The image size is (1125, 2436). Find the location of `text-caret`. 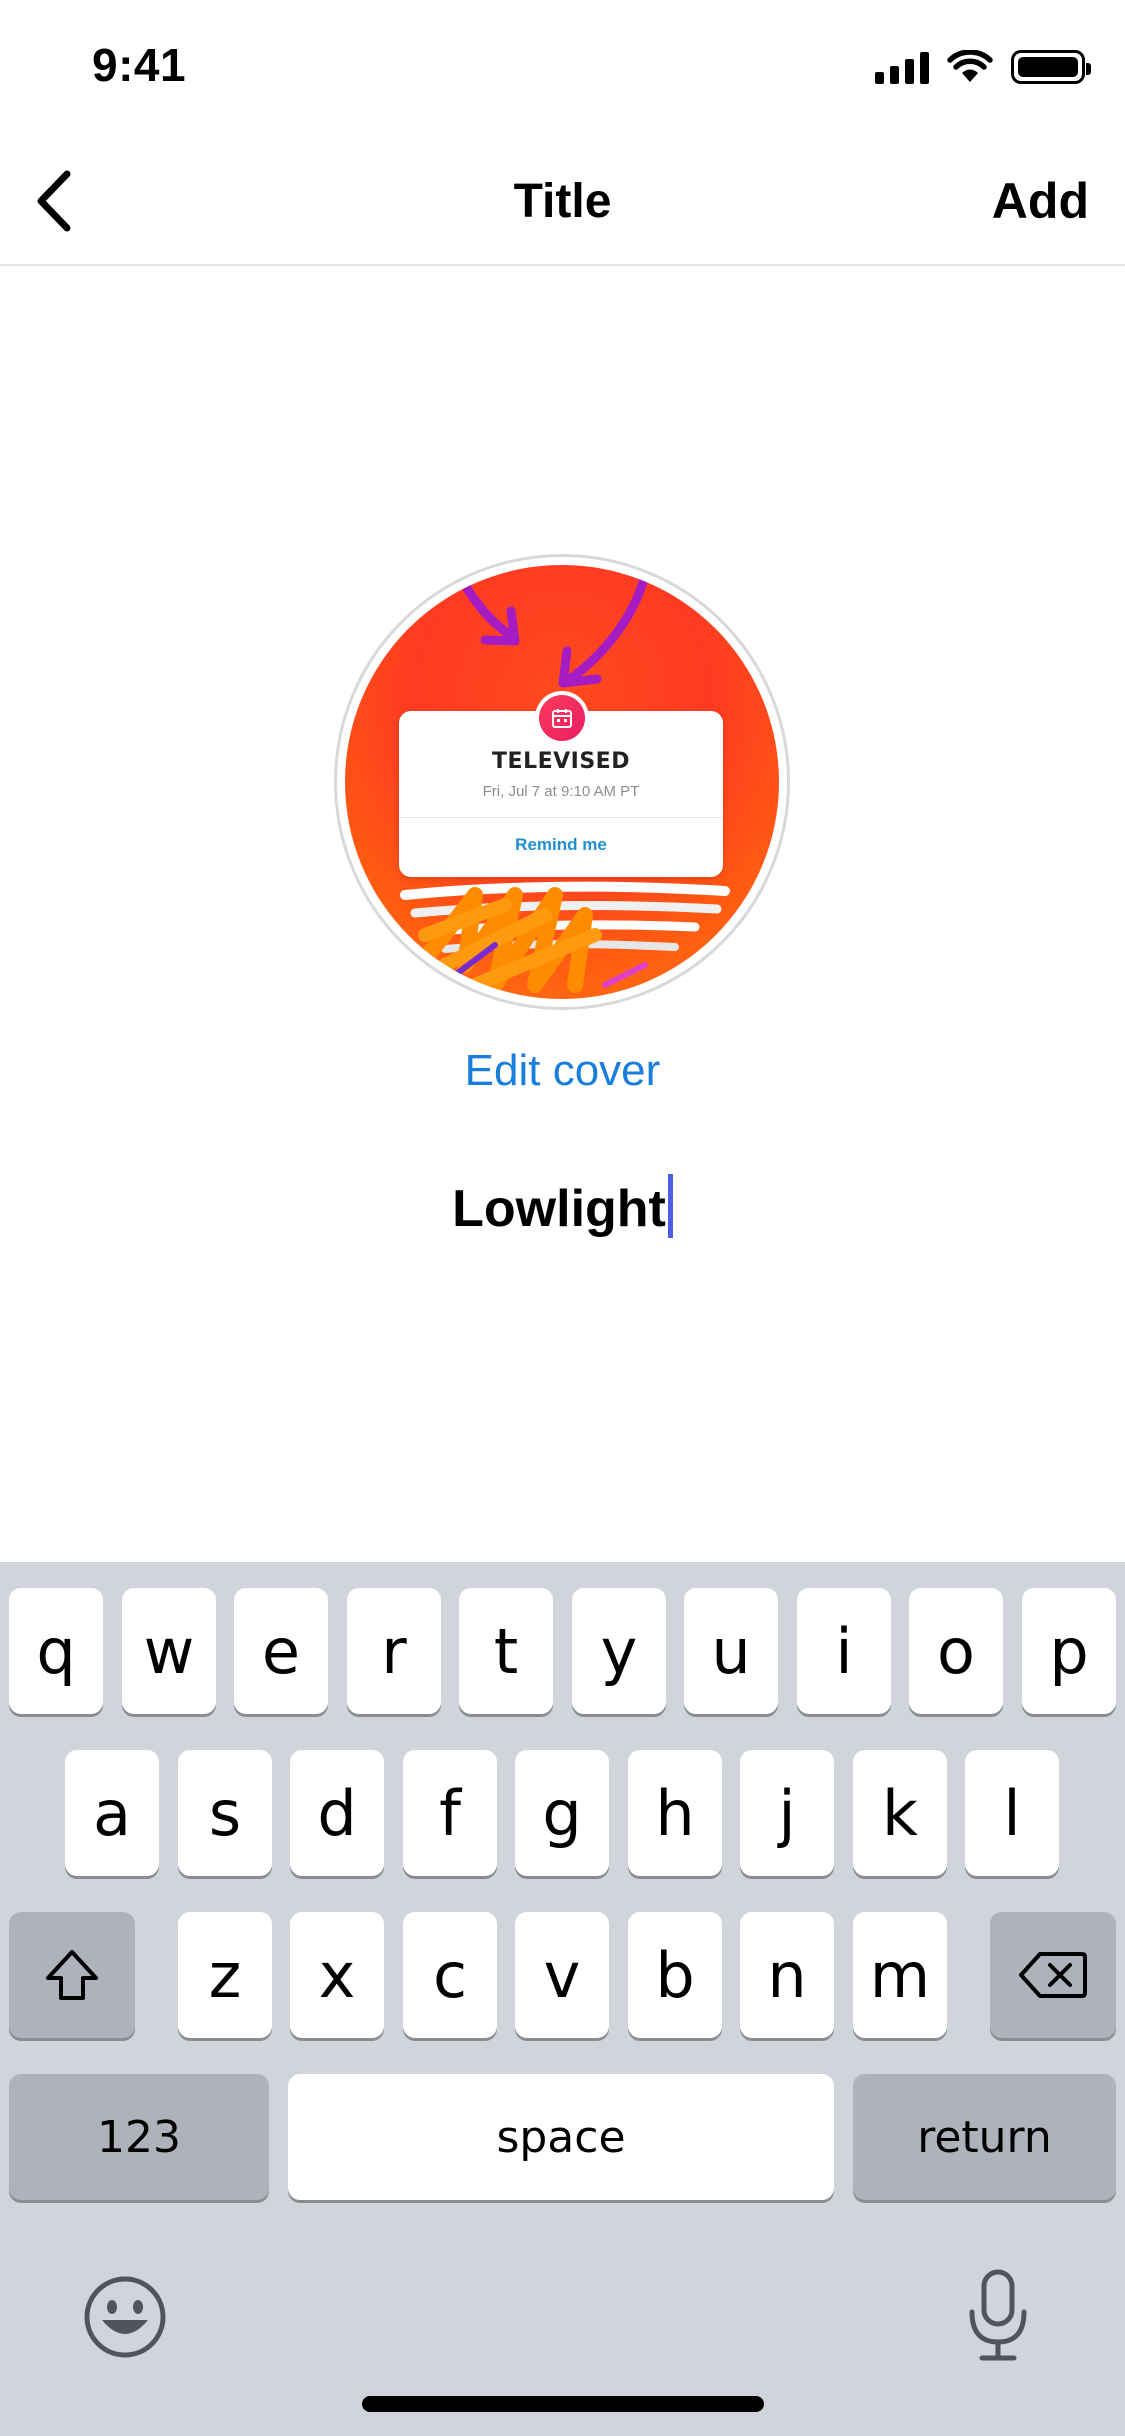

text-caret is located at coordinates (670, 1206).